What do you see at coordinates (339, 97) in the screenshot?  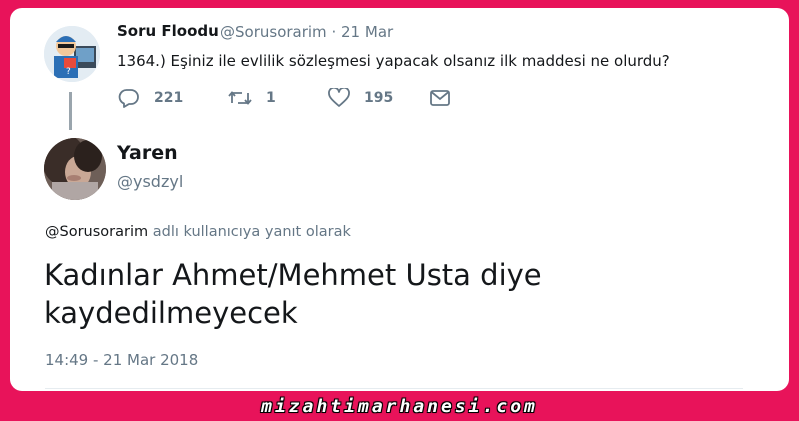 I see `heart-icon` at bounding box center [339, 97].